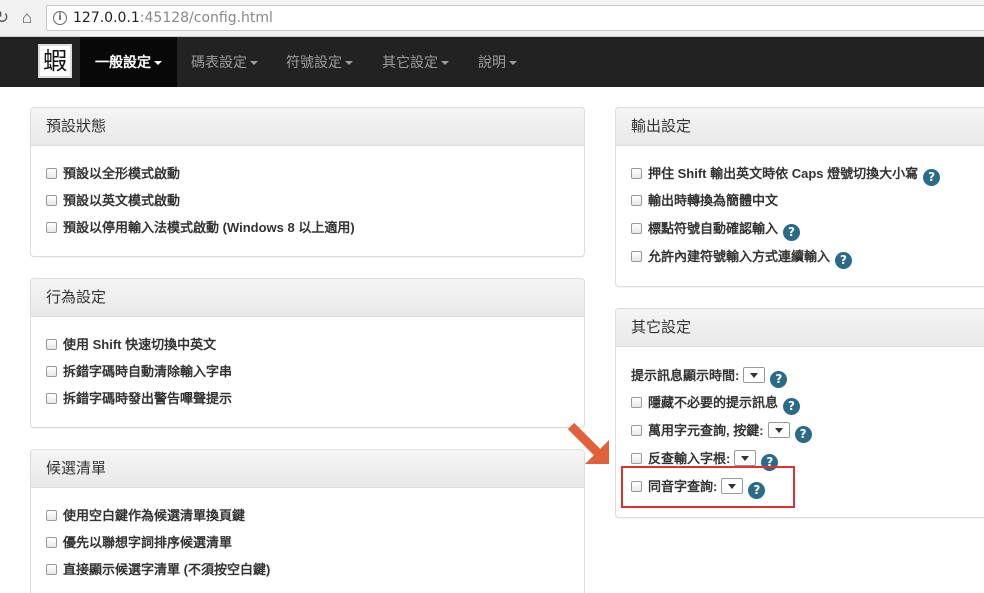 The height and width of the screenshot is (593, 984). I want to click on nav-help: 說明, so click(497, 62).